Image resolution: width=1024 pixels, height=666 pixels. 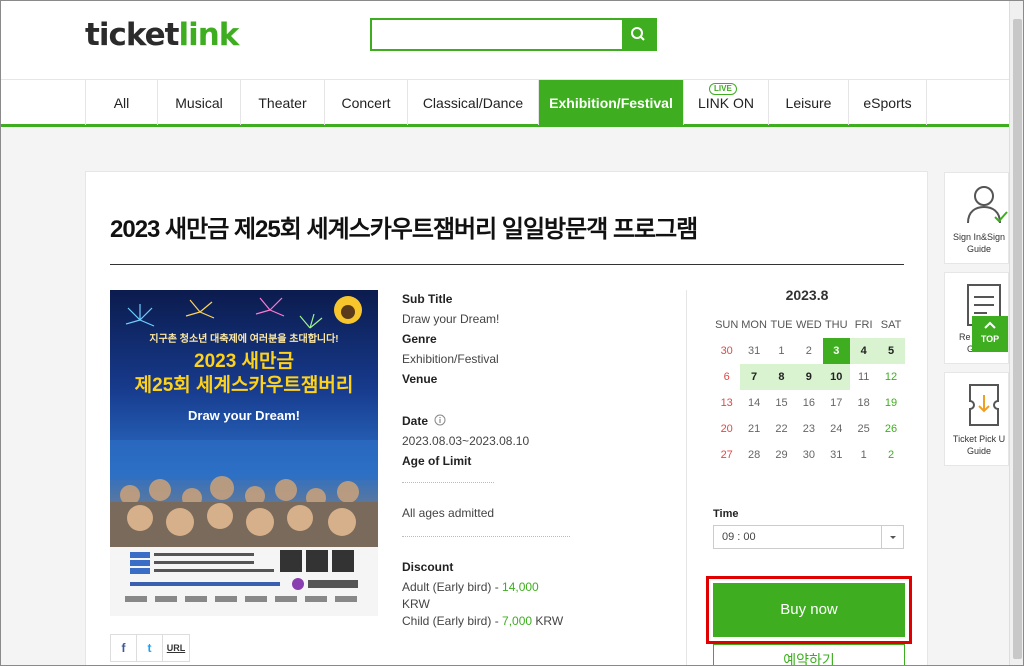 I want to click on calendar-weekday-row: SUN MON TUE WED THU FRI SAT, so click(x=809, y=325).